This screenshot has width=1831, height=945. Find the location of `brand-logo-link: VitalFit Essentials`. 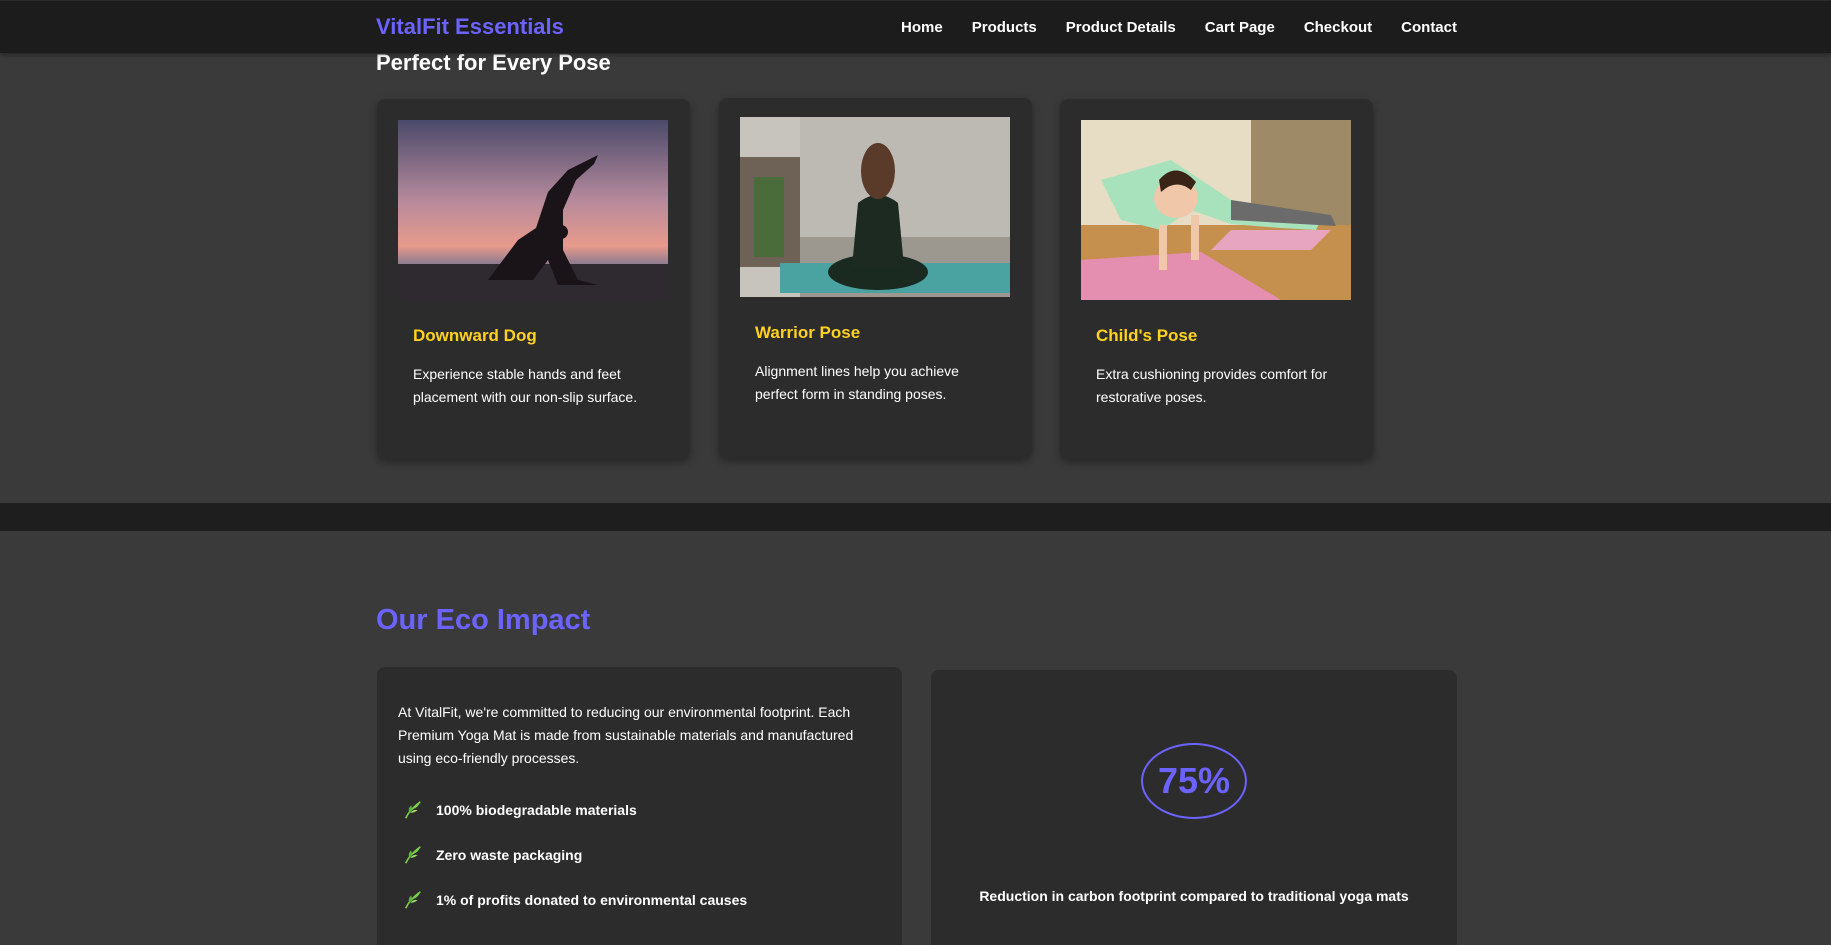

brand-logo-link: VitalFit Essentials is located at coordinates (470, 27).